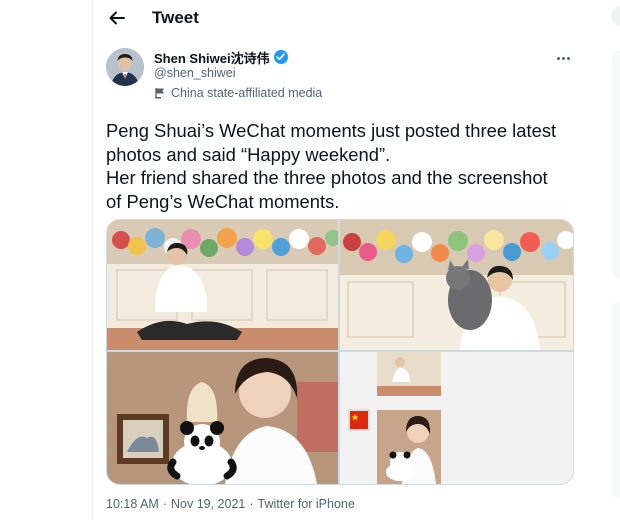  Describe the element at coordinates (222, 285) in the screenshot. I see `photo-woman-sitting-floor` at that location.